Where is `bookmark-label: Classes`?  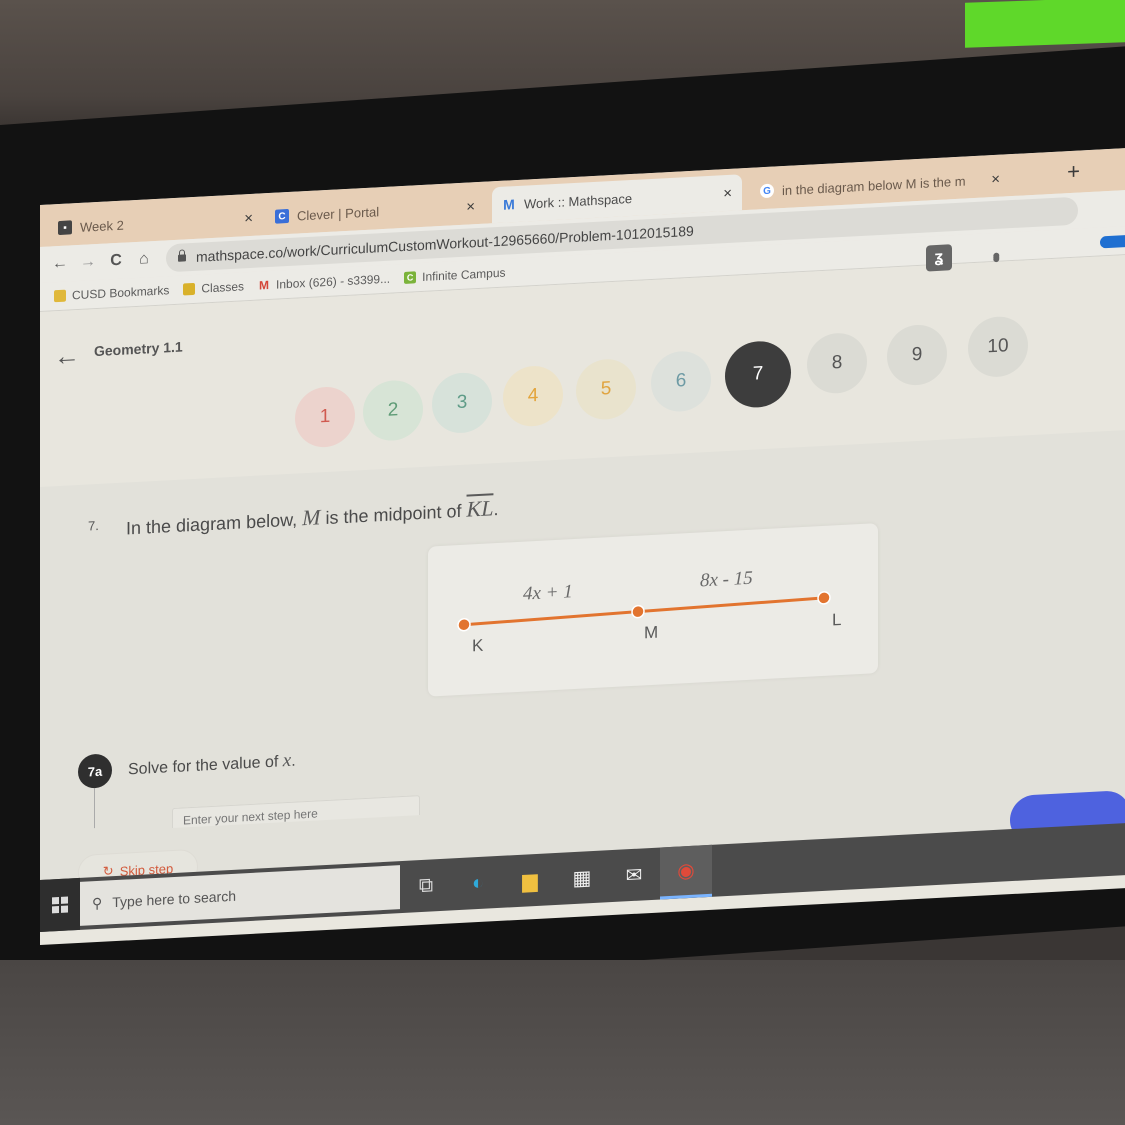 bookmark-label: Classes is located at coordinates (223, 287).